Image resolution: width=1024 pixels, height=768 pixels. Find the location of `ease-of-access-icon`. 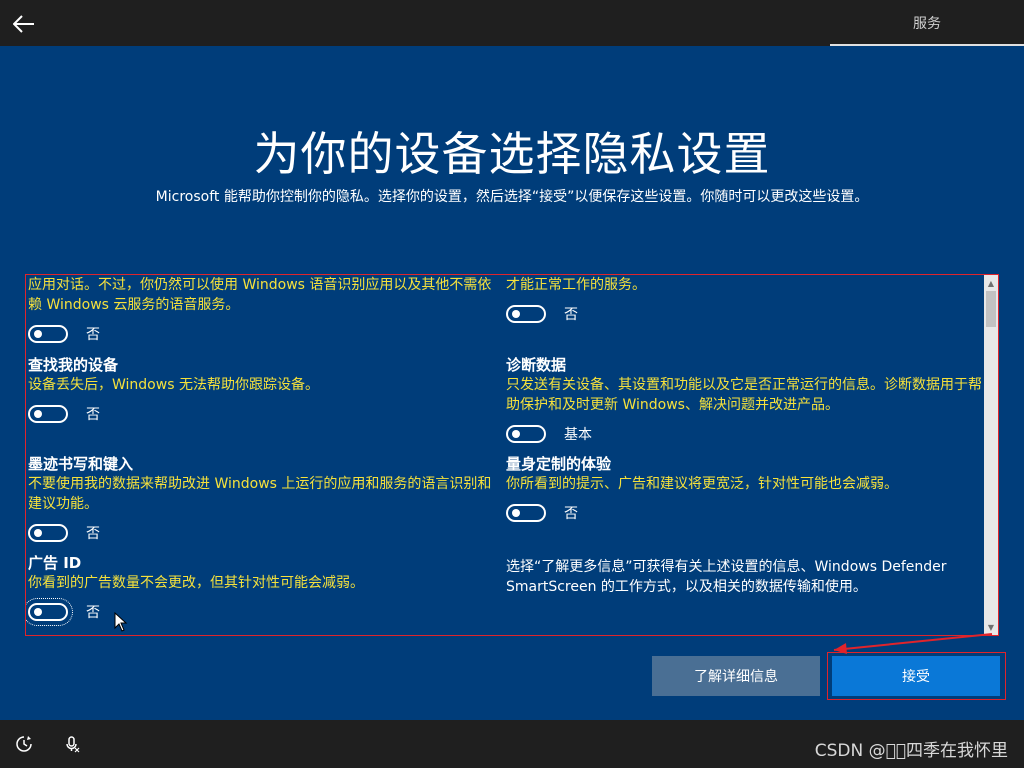

ease-of-access-icon is located at coordinates (24, 744).